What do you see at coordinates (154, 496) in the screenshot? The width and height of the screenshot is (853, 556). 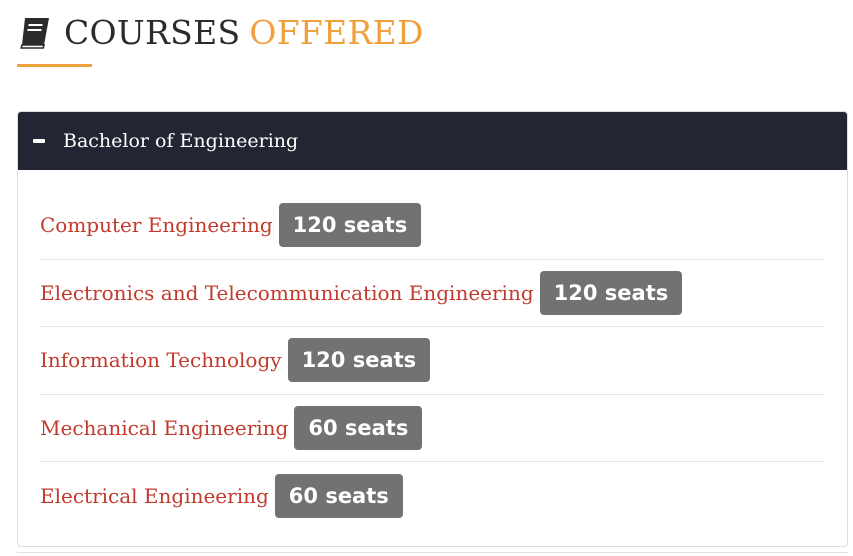 I see `course-link-electrical-engineering: Electrical Engineering` at bounding box center [154, 496].